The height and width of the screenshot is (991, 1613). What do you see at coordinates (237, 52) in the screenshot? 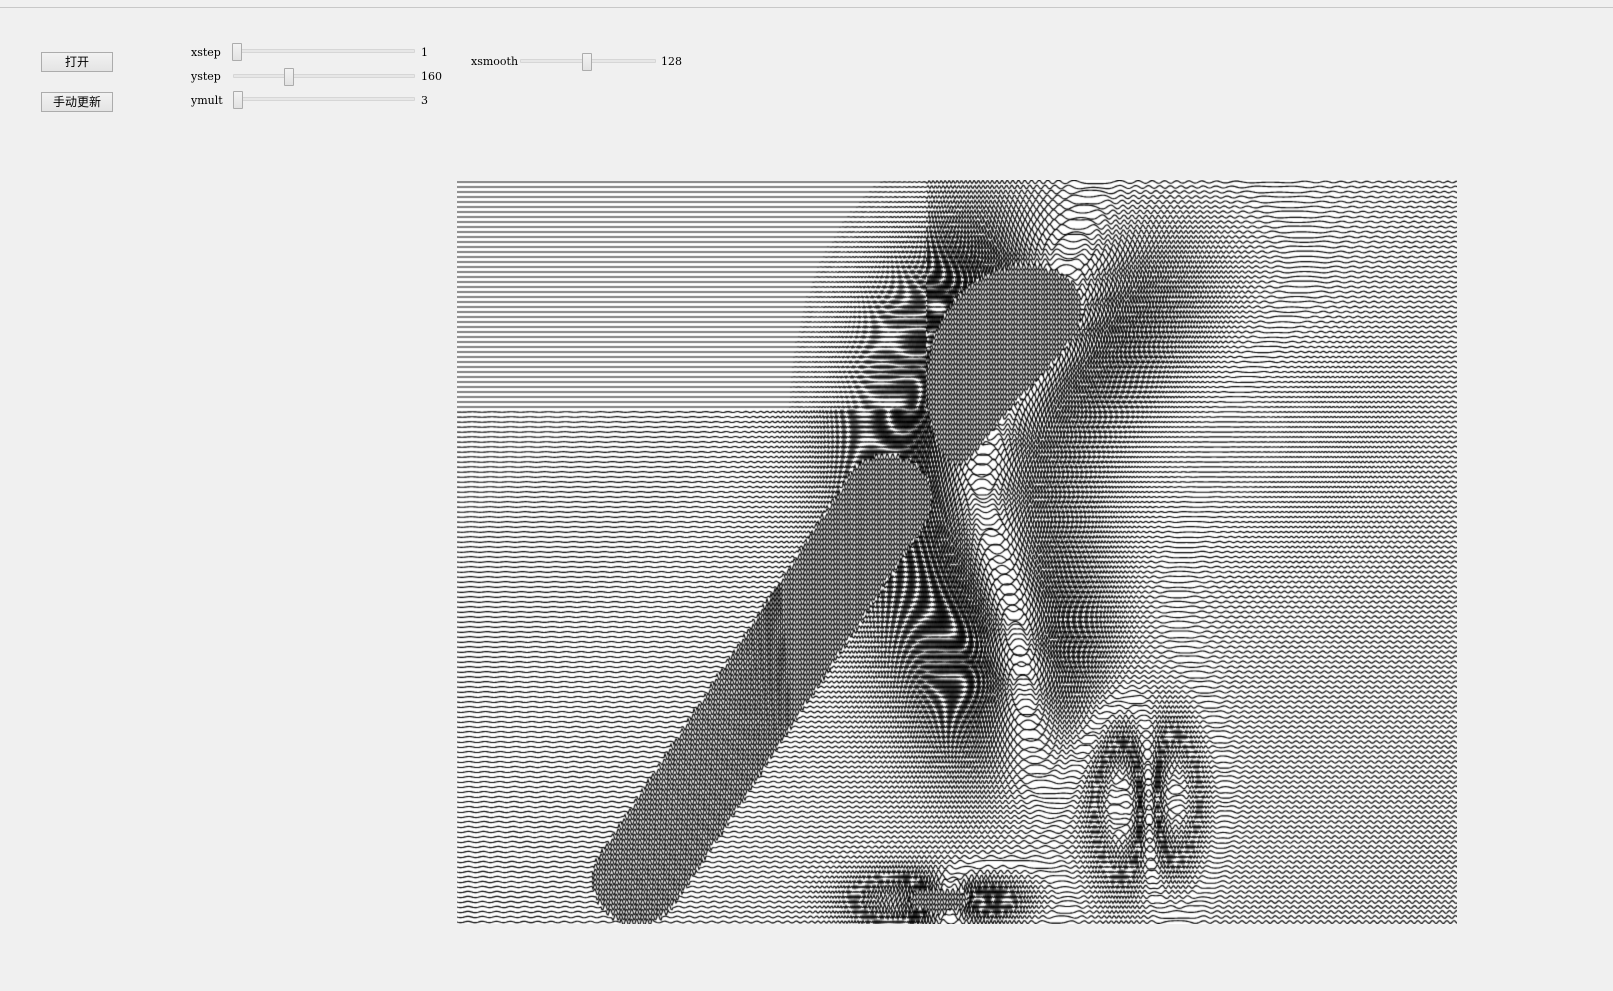
I see `xstep-slider-thumb` at bounding box center [237, 52].